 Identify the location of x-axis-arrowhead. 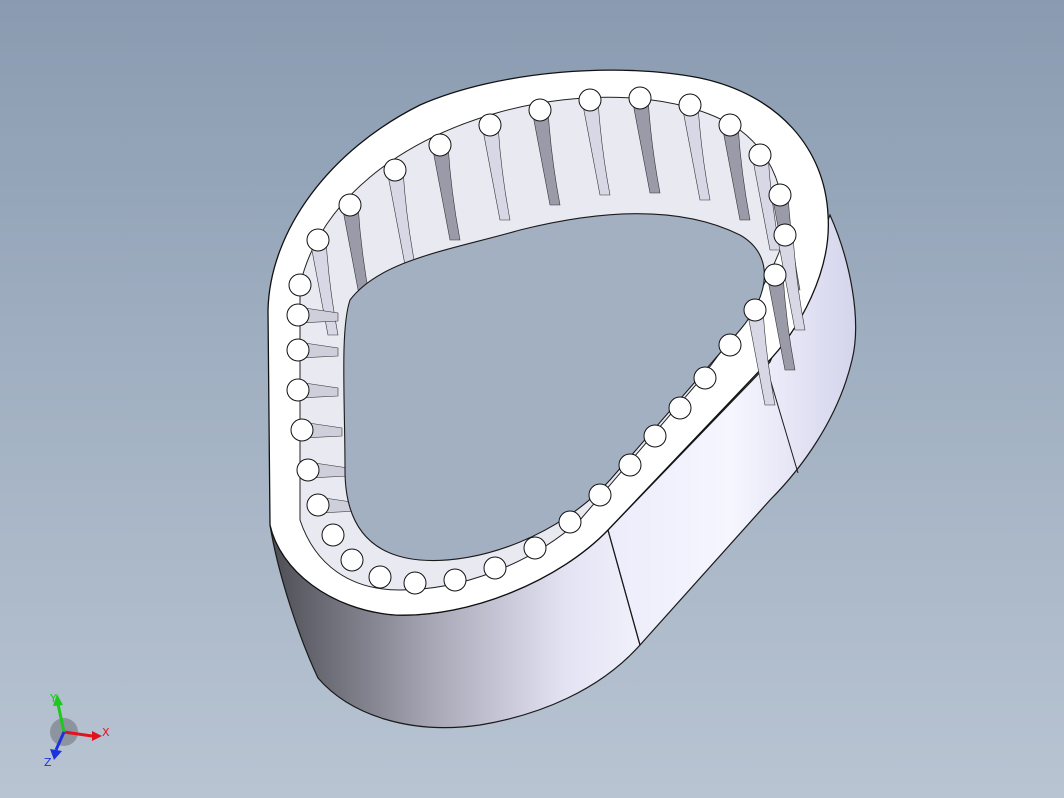
(97, 736).